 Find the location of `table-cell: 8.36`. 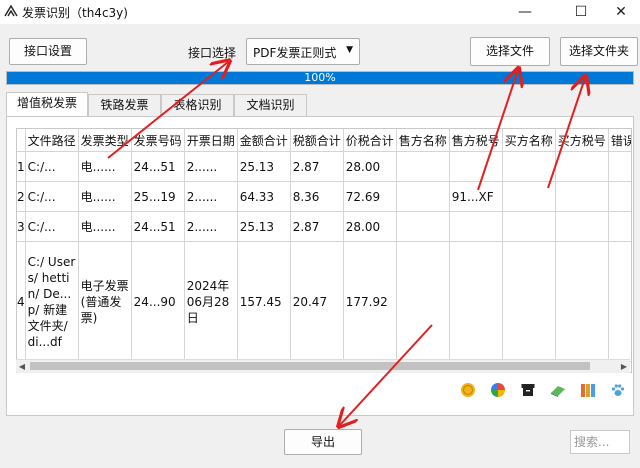

table-cell: 8.36 is located at coordinates (317, 196).